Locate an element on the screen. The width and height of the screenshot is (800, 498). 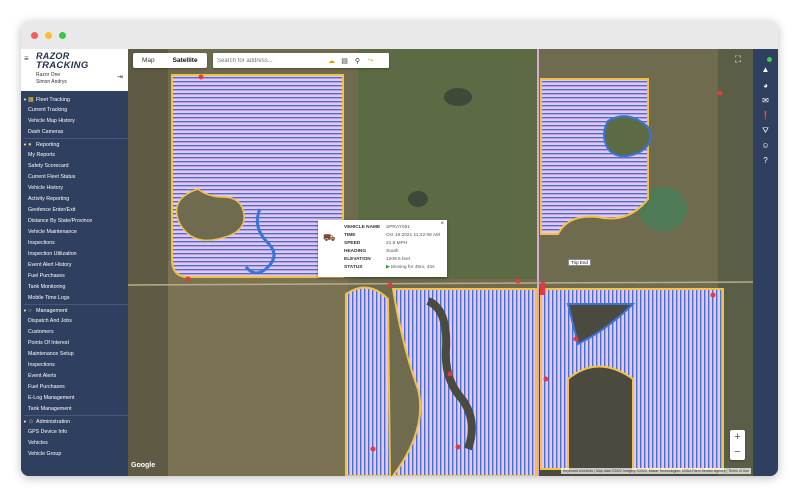
sidebar-item-activity-reporting: Activity Reporting is located at coordinates (74, 199).